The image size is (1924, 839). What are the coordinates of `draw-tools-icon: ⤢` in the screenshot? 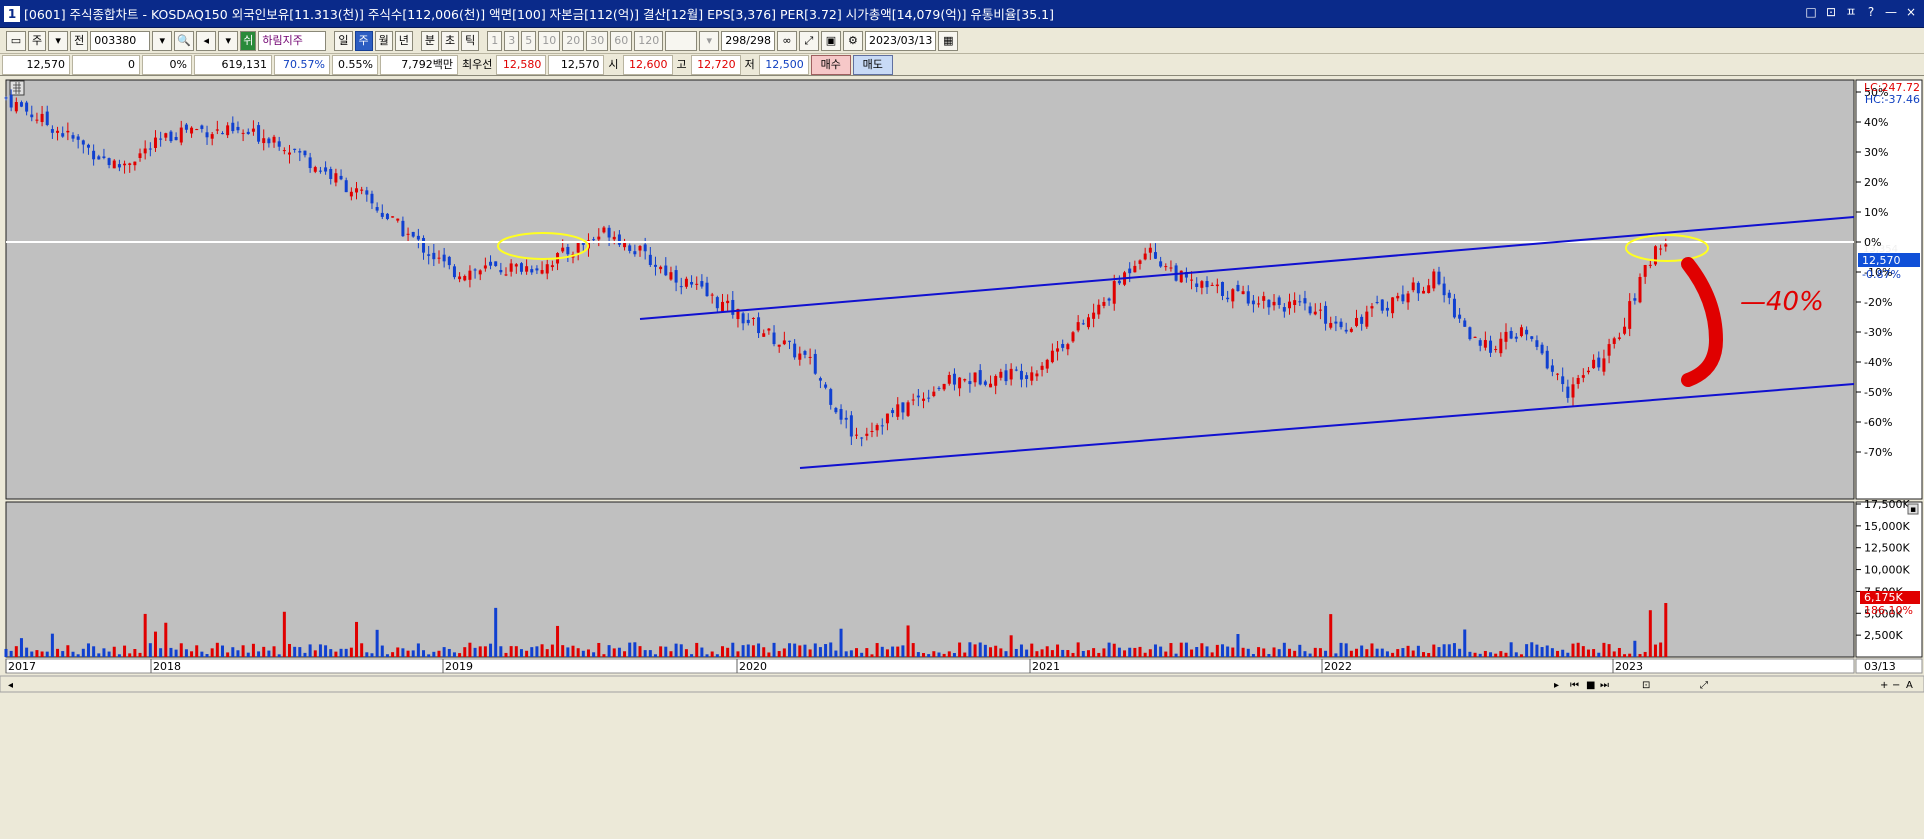 It's located at (1704, 685).